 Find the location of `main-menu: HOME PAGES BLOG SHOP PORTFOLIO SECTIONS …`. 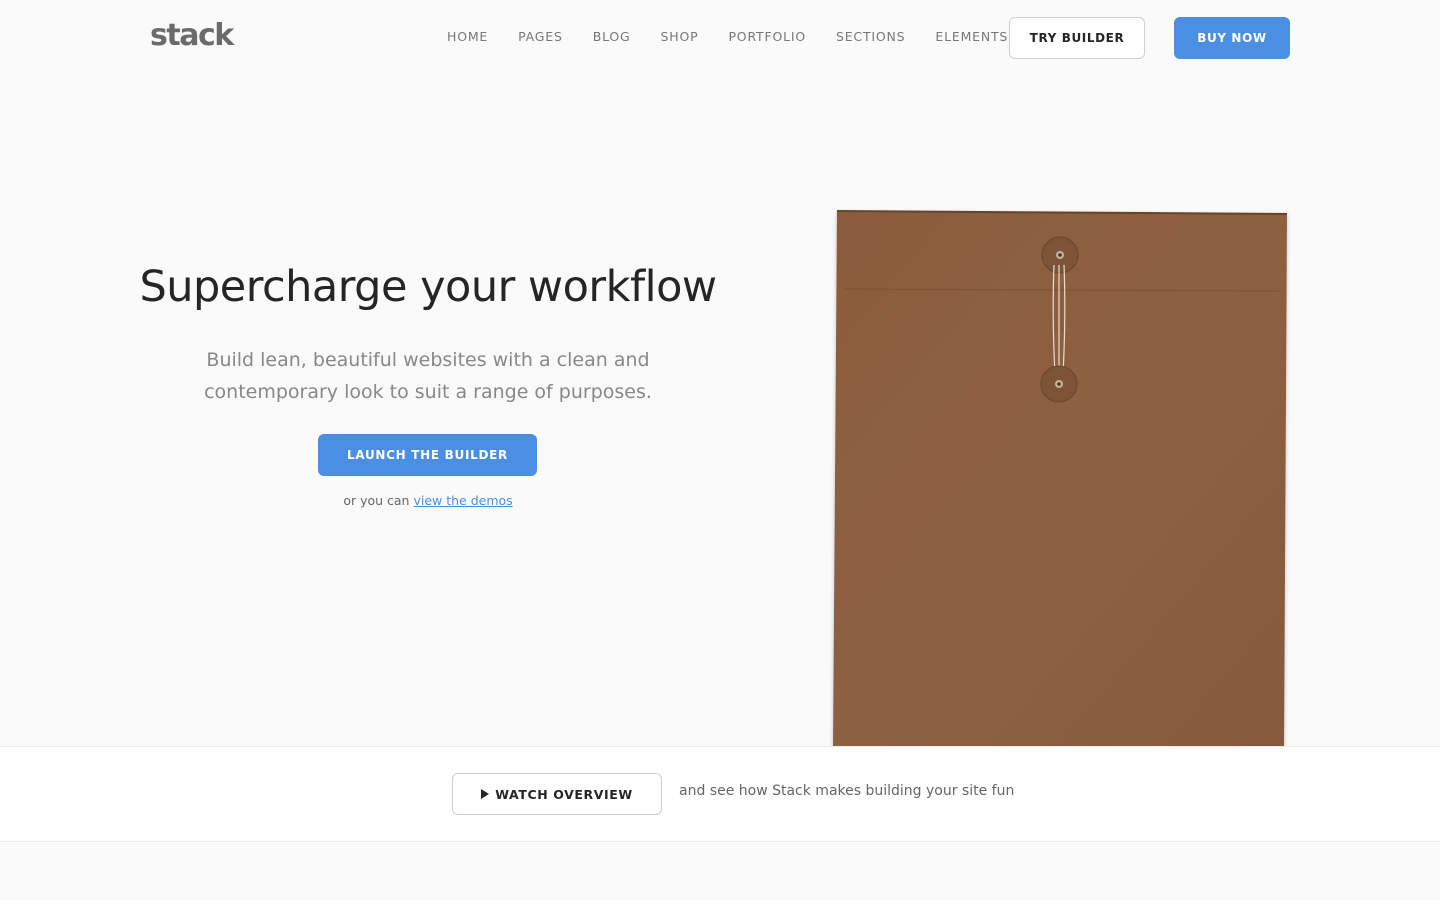

main-menu: HOME PAGES BLOG SHOP PORTFOLIO SECTIONS … is located at coordinates (742, 37).